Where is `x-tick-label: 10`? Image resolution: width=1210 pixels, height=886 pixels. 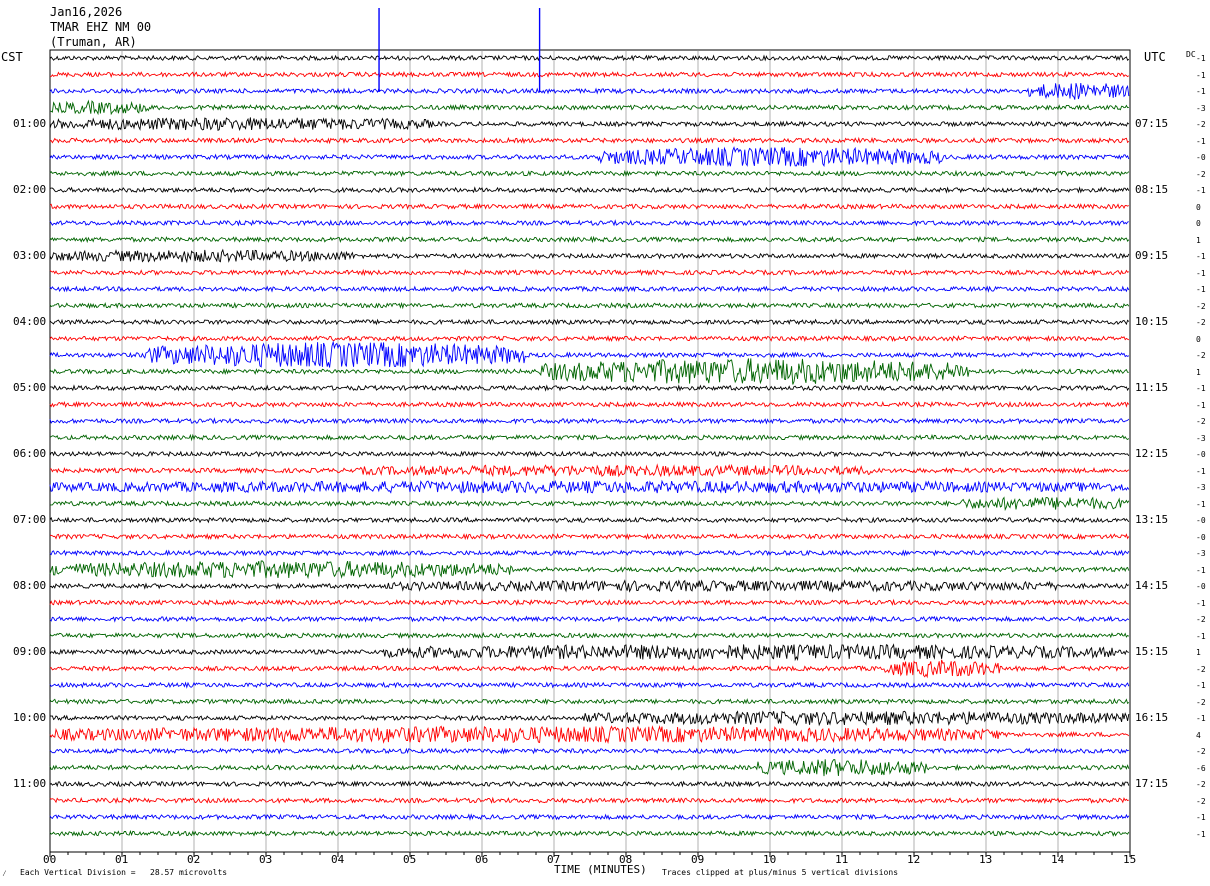 x-tick-label: 10 is located at coordinates (770, 859).